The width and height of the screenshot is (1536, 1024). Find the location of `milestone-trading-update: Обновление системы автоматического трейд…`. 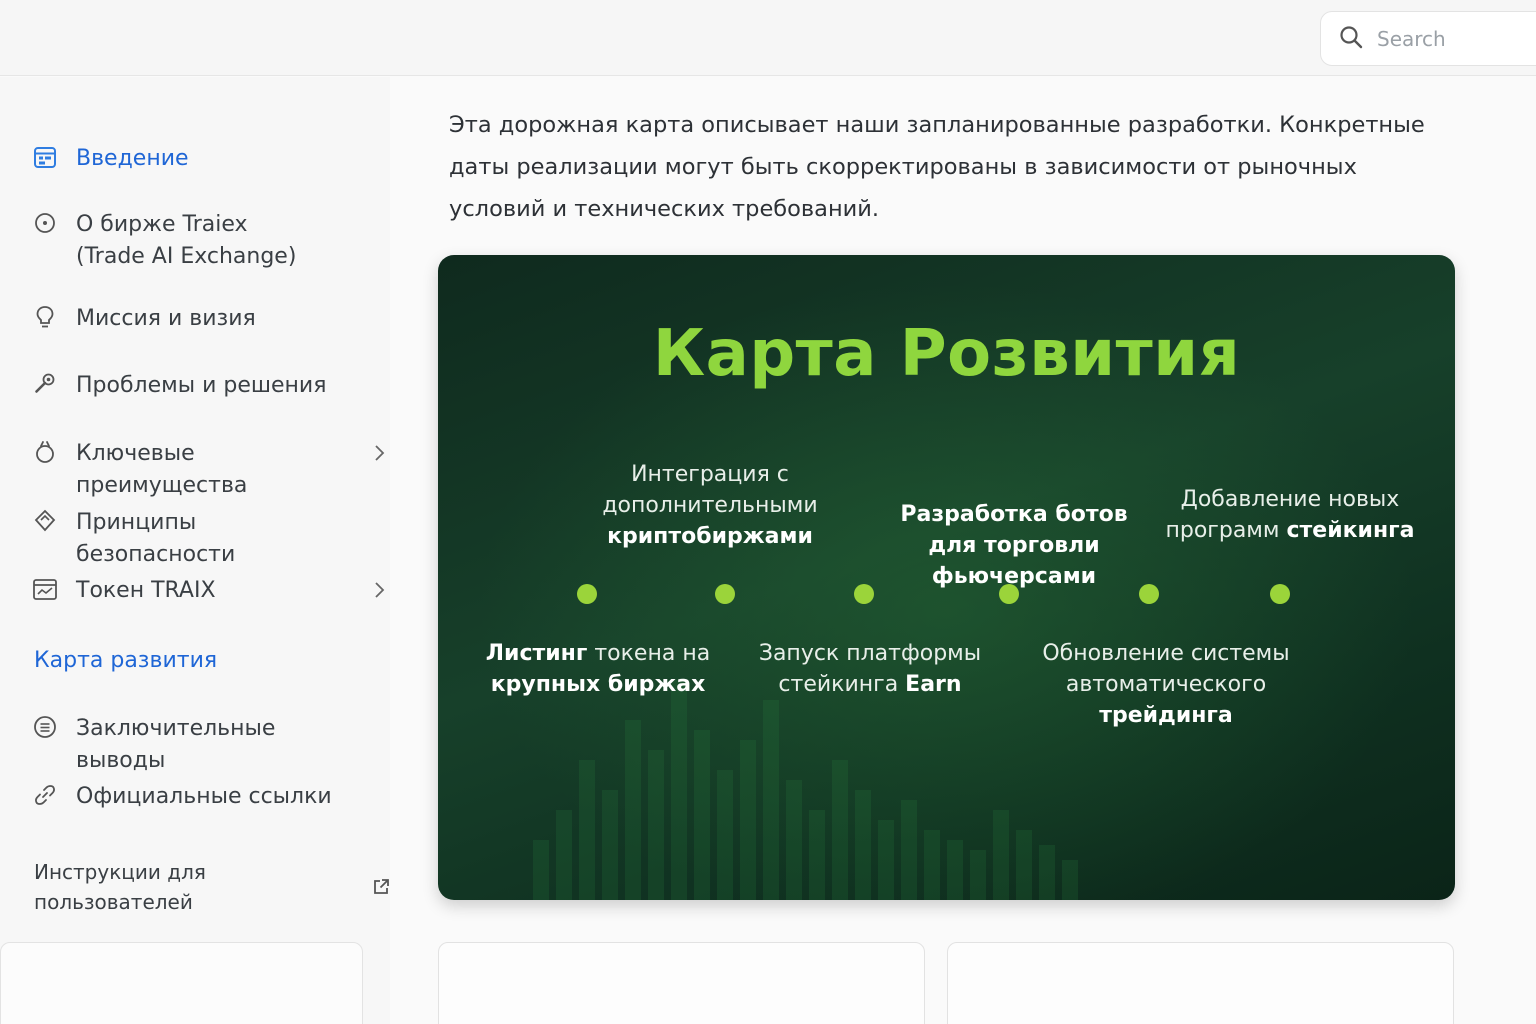

milestone-trading-update: Обновление системы автоматического трейд… is located at coordinates (1166, 684).